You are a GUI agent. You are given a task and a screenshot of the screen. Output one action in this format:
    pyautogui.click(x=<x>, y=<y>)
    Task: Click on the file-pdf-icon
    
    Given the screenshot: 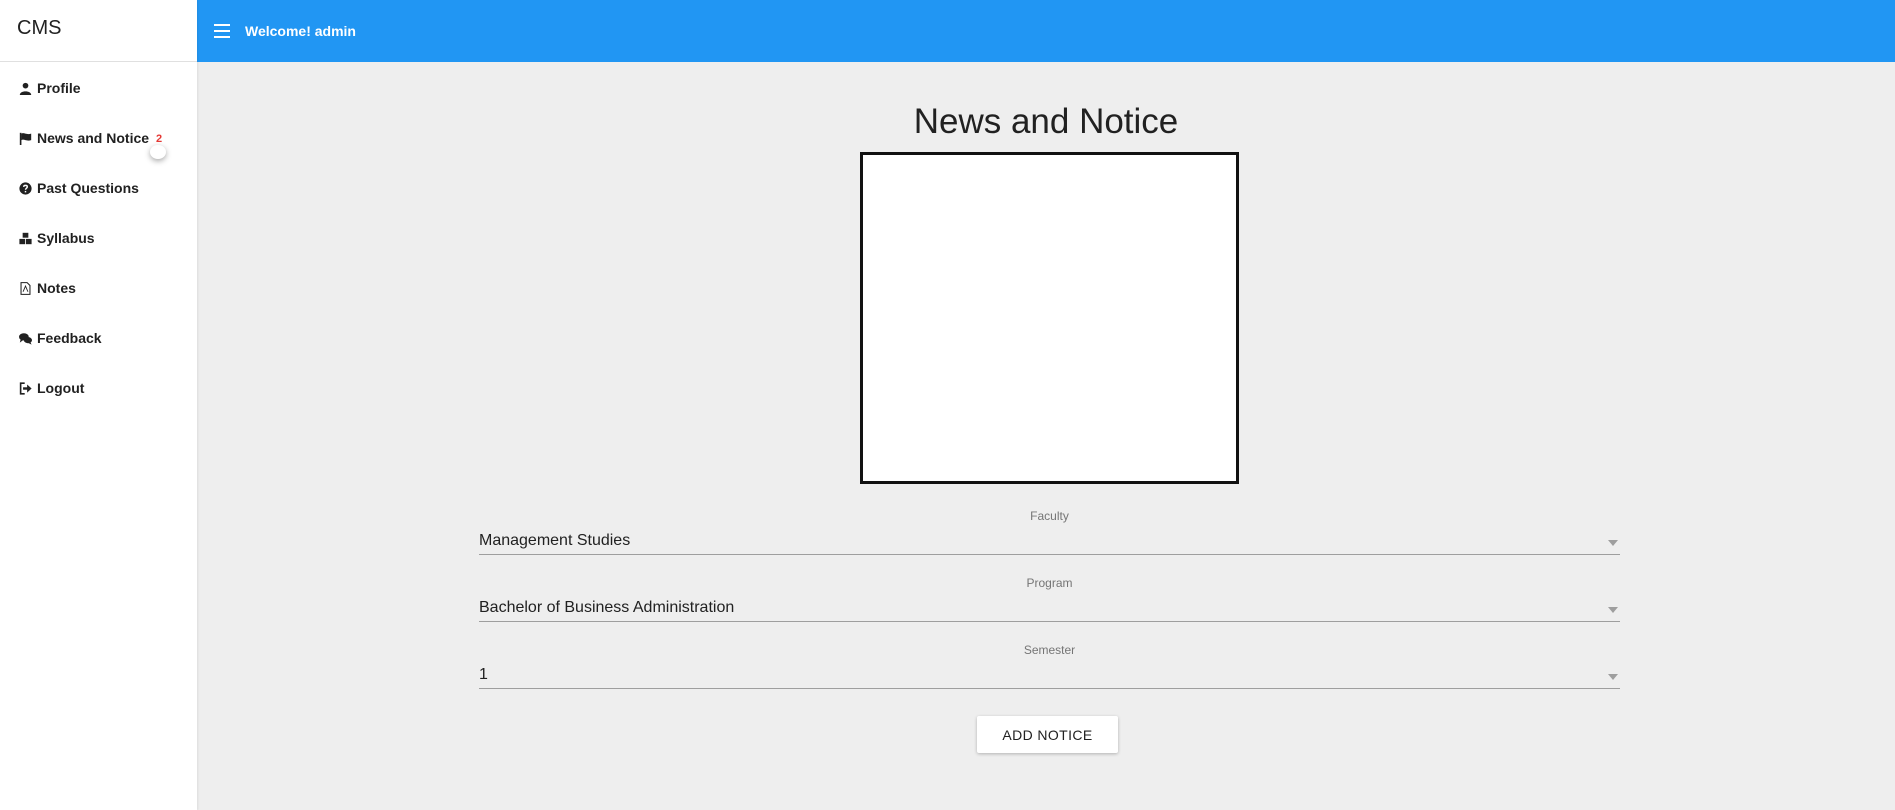 What is the action you would take?
    pyautogui.click(x=25, y=288)
    